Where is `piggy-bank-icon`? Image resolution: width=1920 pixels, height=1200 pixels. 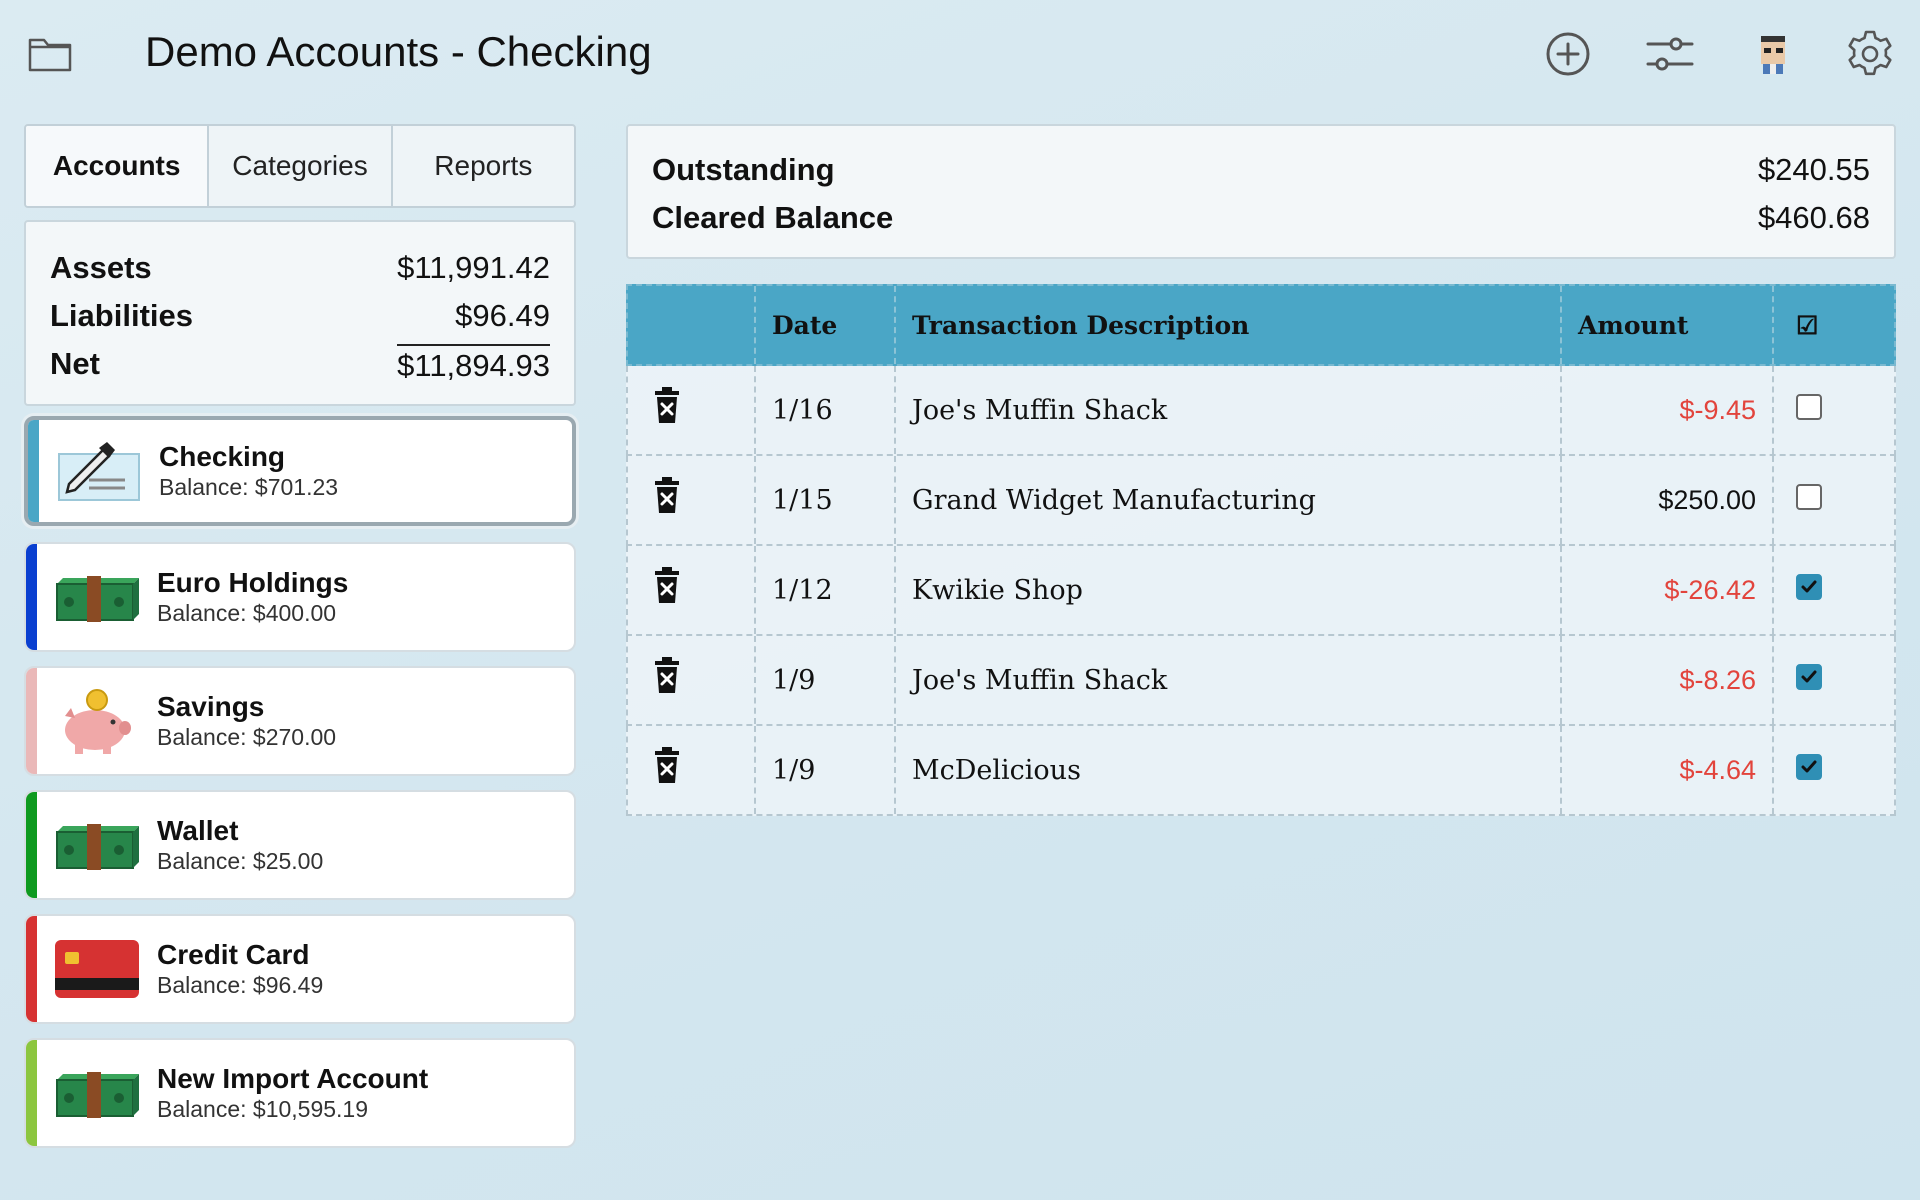
piggy-bank-icon is located at coordinates (98, 721).